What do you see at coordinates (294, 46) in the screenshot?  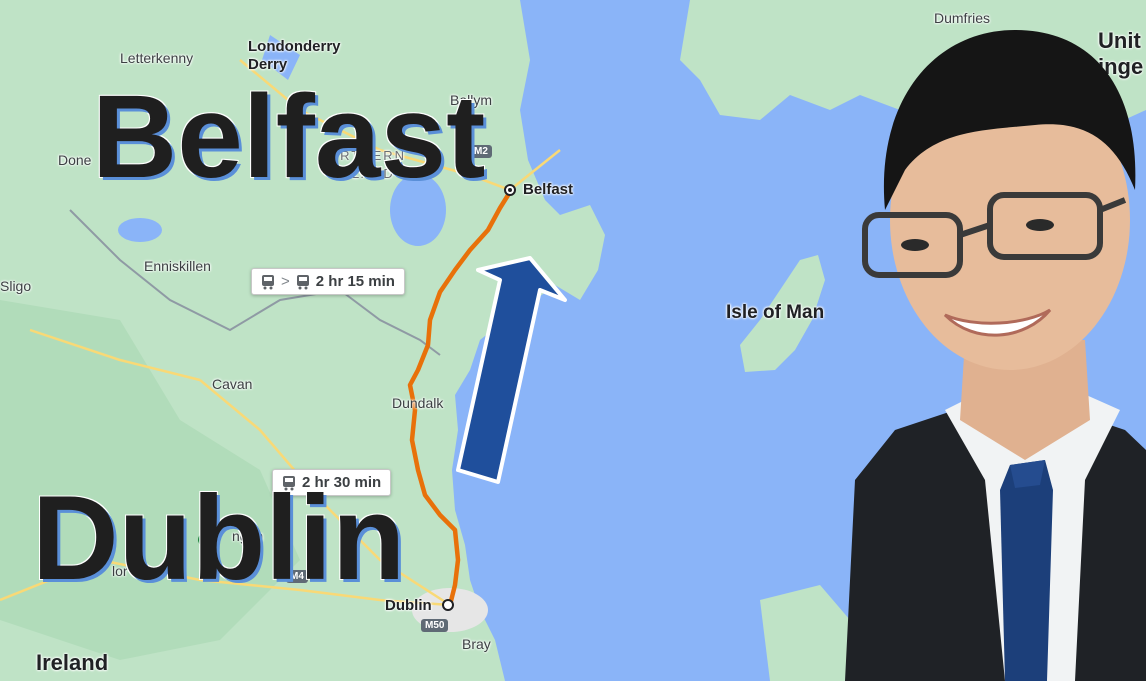 I see `label-londonderry: Londonderry` at bounding box center [294, 46].